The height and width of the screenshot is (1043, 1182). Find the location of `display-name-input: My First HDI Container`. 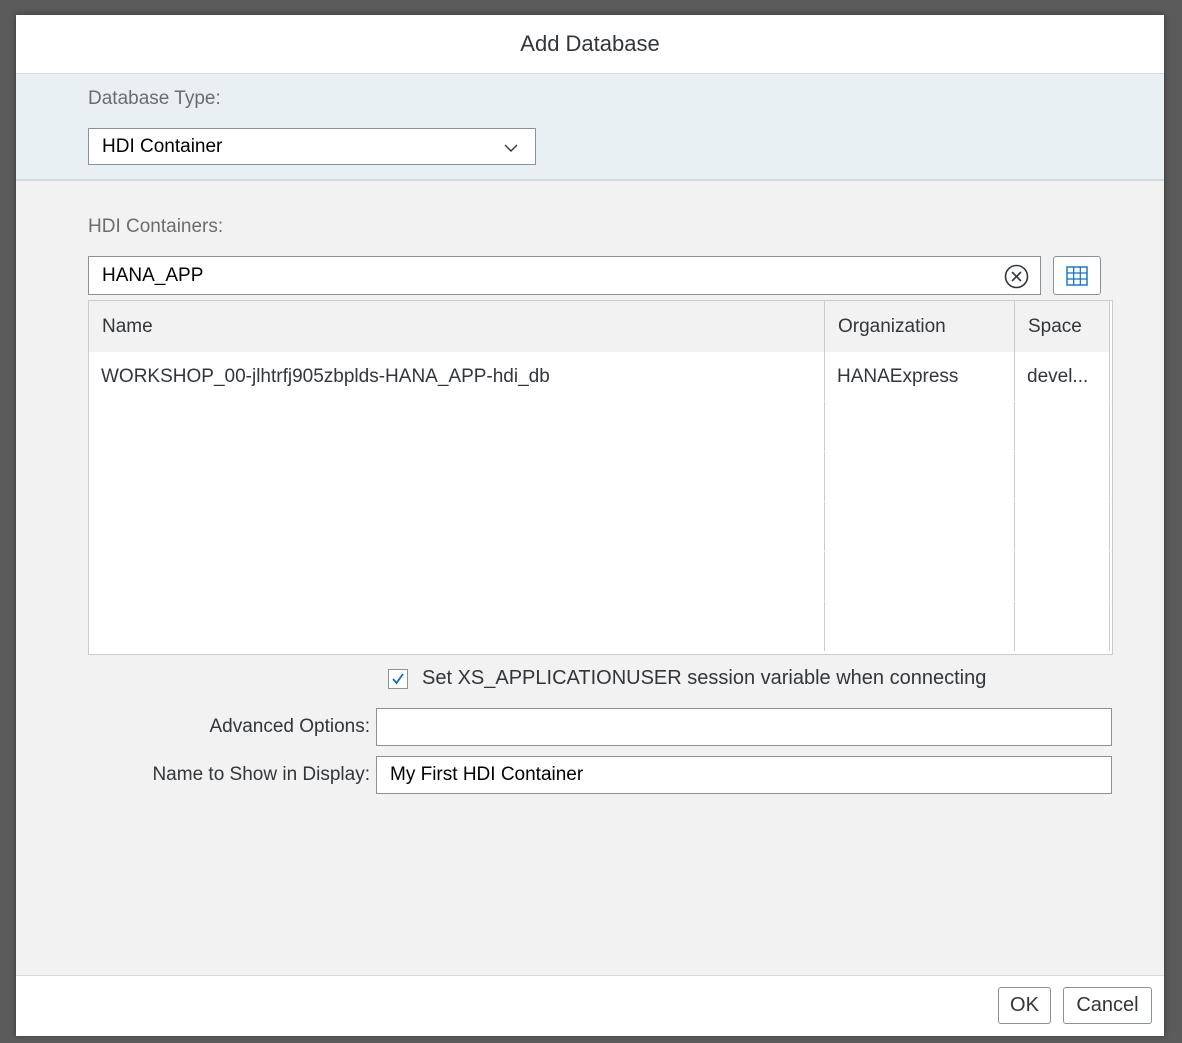

display-name-input: My First HDI Container is located at coordinates (744, 775).